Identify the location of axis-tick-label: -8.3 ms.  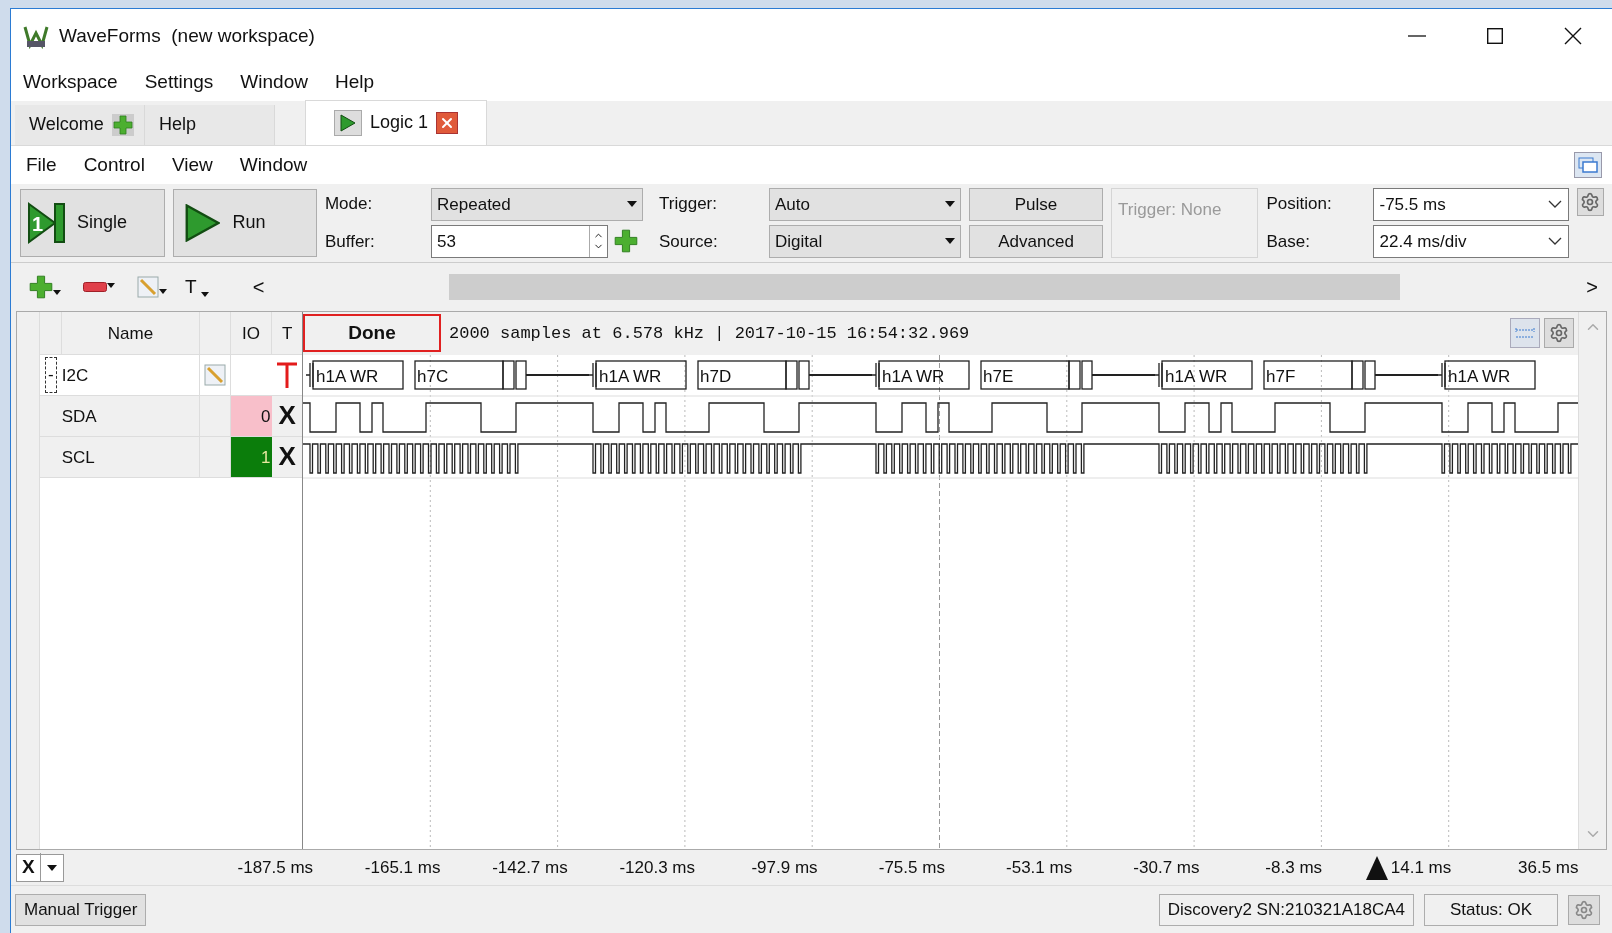
(1294, 867).